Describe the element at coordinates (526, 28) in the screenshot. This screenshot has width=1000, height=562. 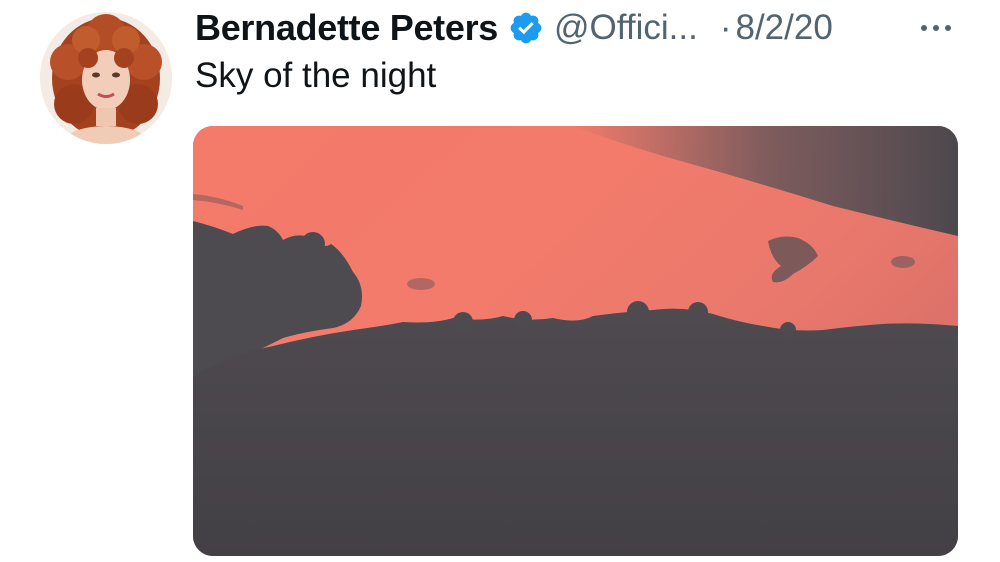
I see `verified-badge-icon` at that location.